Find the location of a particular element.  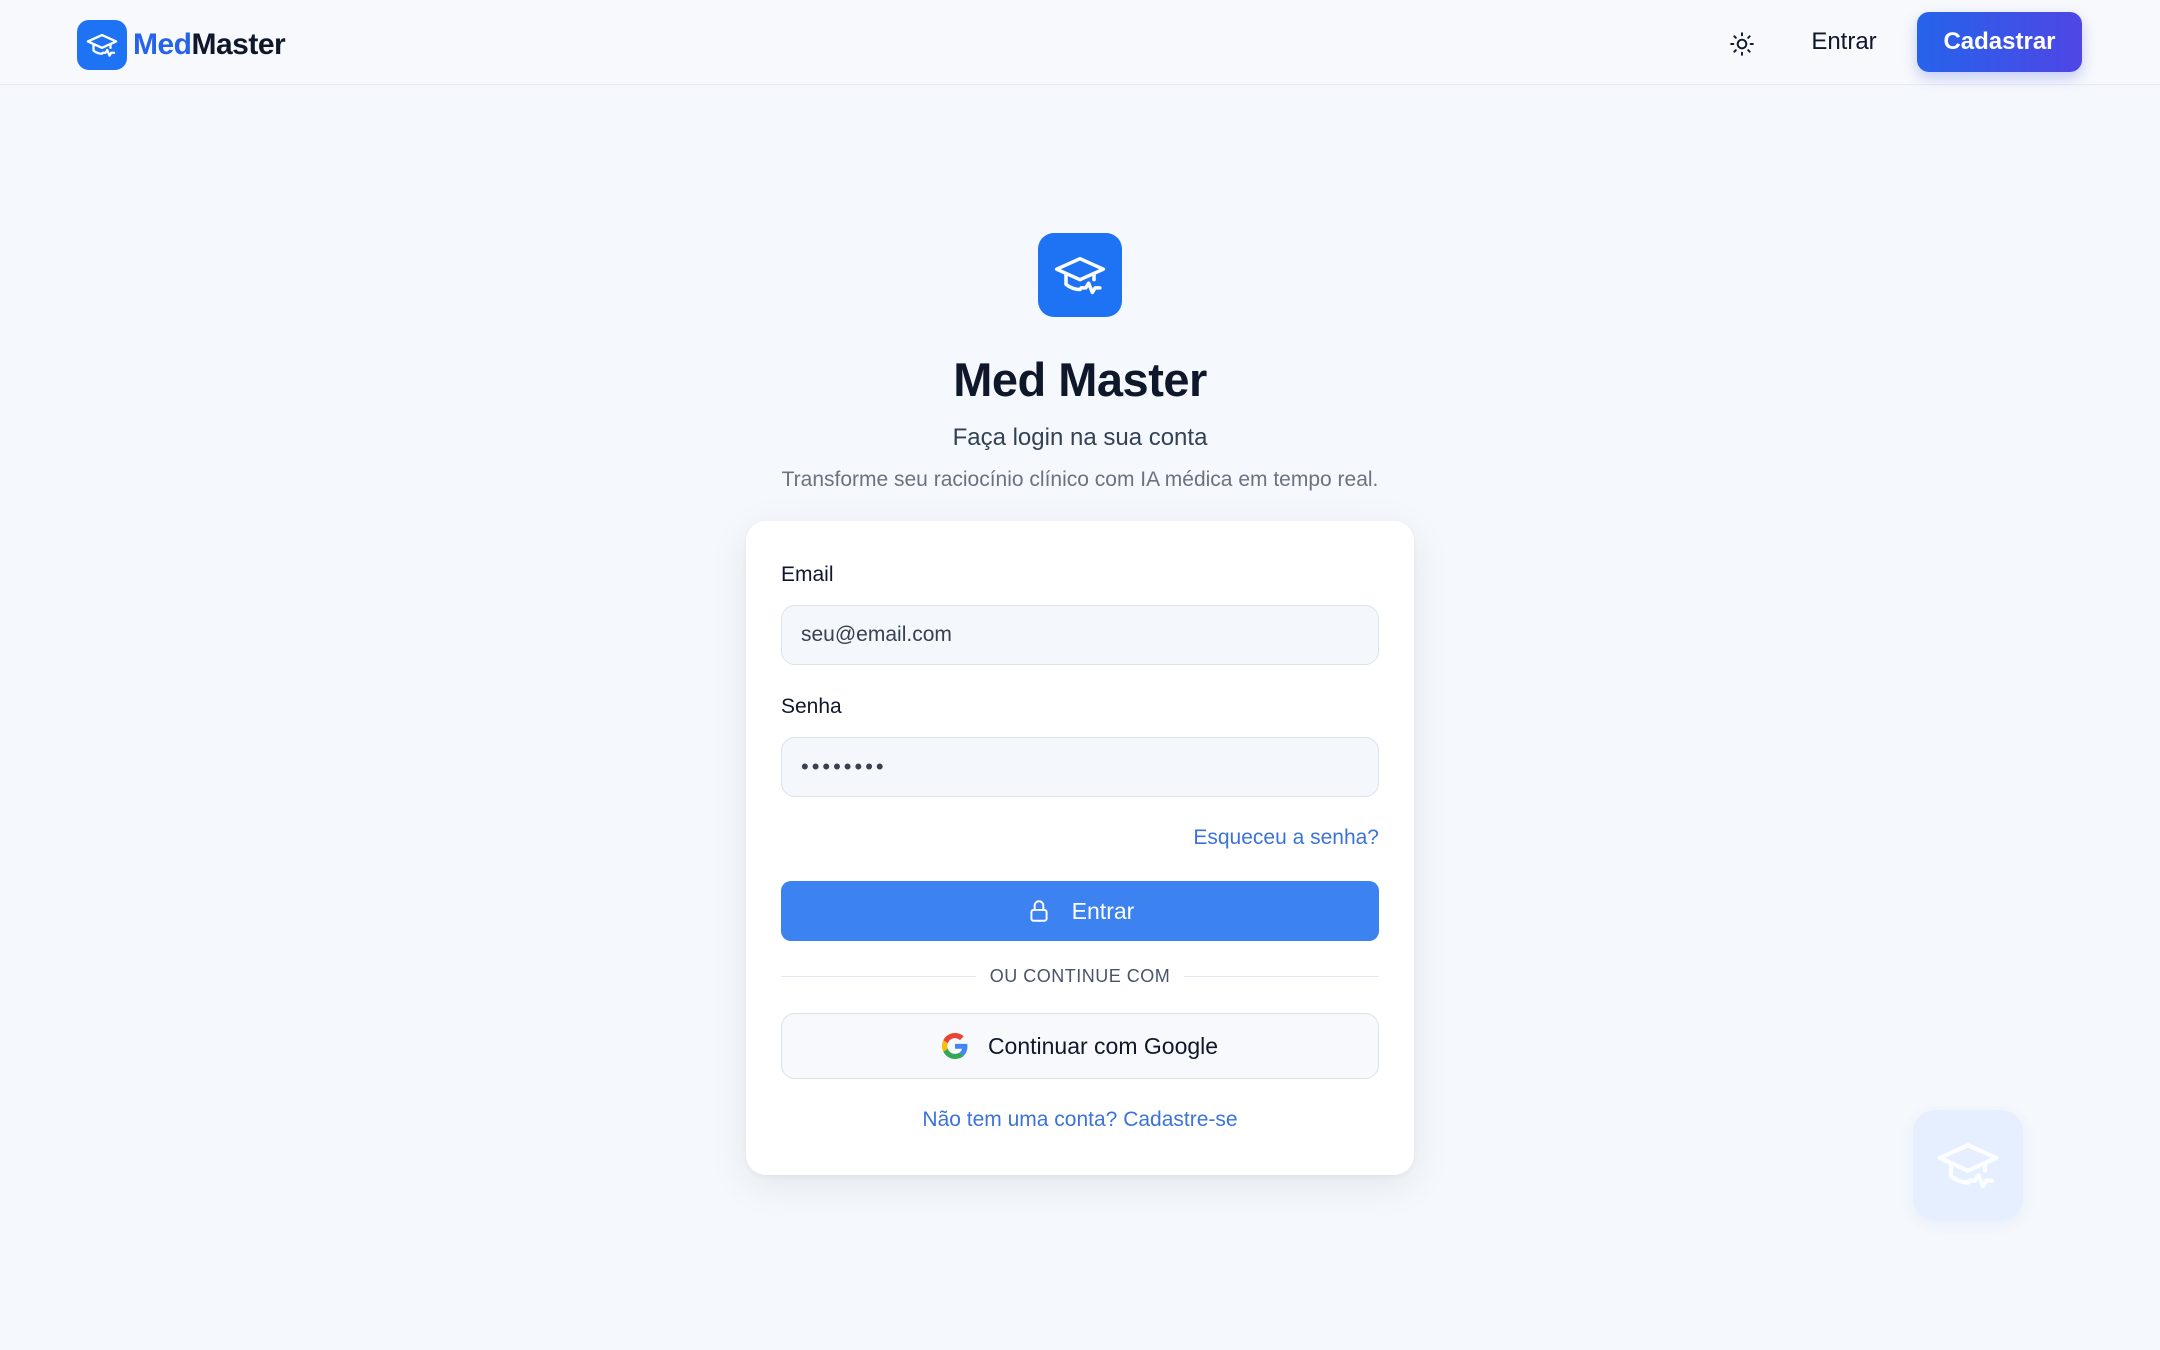

brand-name: MedMaster is located at coordinates (209, 45).